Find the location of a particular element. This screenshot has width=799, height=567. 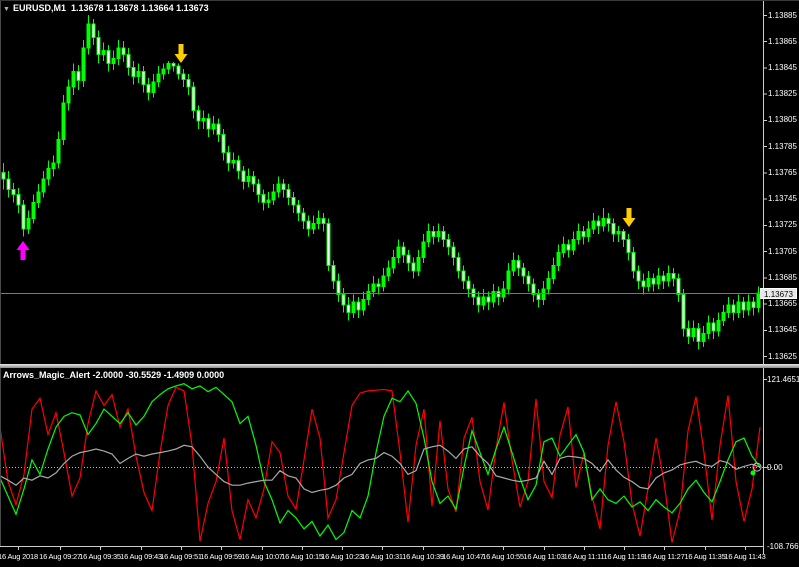

price-axis-label: 1.13845 is located at coordinates (782, 67).